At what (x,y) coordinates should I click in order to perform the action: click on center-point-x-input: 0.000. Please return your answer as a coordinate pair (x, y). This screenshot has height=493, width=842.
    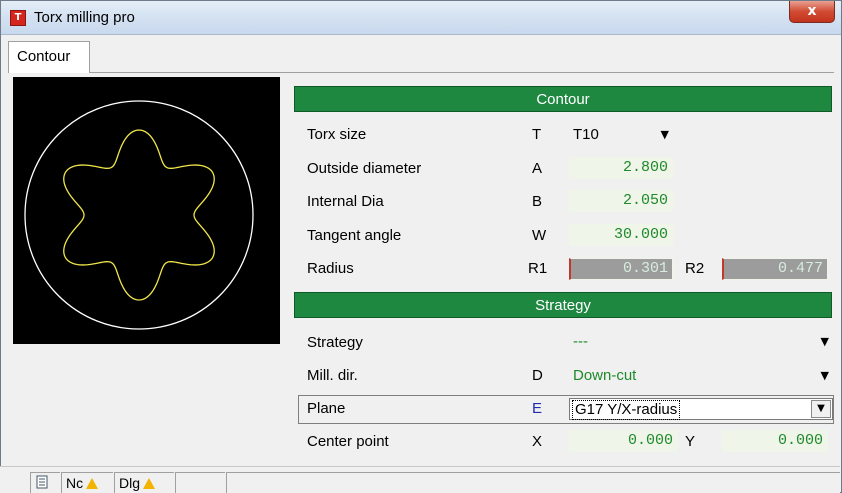
    Looking at the image, I should click on (623, 441).